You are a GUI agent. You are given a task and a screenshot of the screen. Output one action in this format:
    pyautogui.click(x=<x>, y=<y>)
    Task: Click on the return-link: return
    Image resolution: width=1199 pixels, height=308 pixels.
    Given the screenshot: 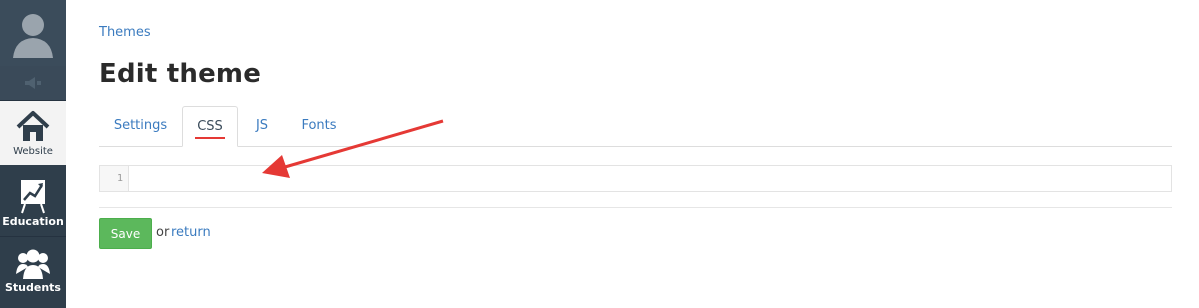 What is the action you would take?
    pyautogui.click(x=191, y=232)
    